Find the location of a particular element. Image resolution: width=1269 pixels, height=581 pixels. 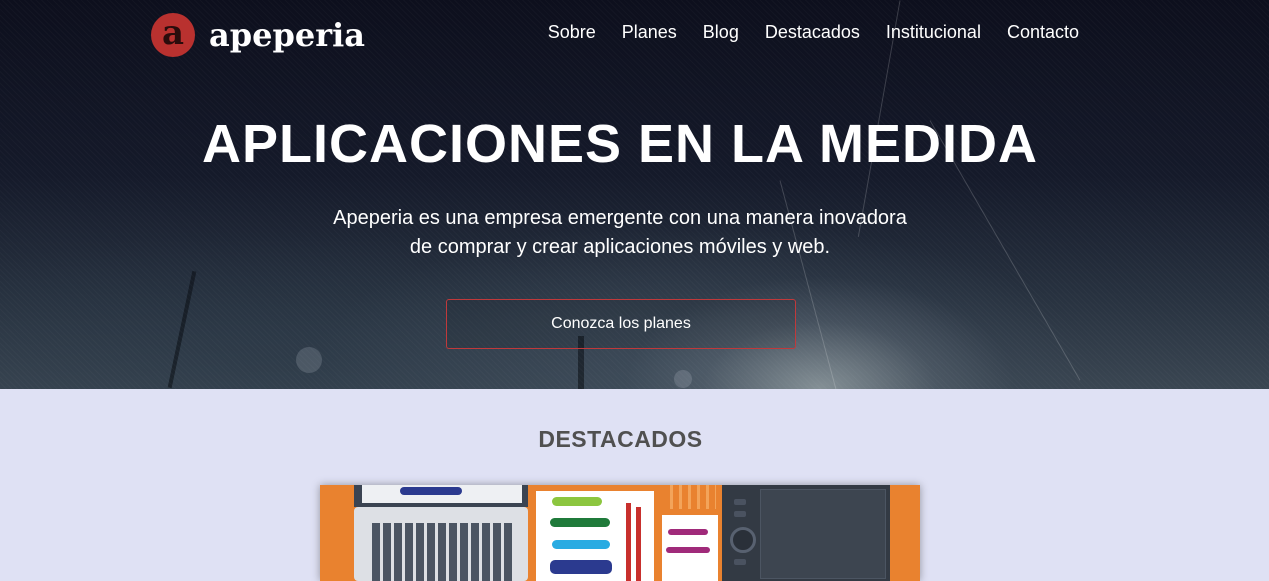

nav-link-sobre: Sobre is located at coordinates (572, 32).